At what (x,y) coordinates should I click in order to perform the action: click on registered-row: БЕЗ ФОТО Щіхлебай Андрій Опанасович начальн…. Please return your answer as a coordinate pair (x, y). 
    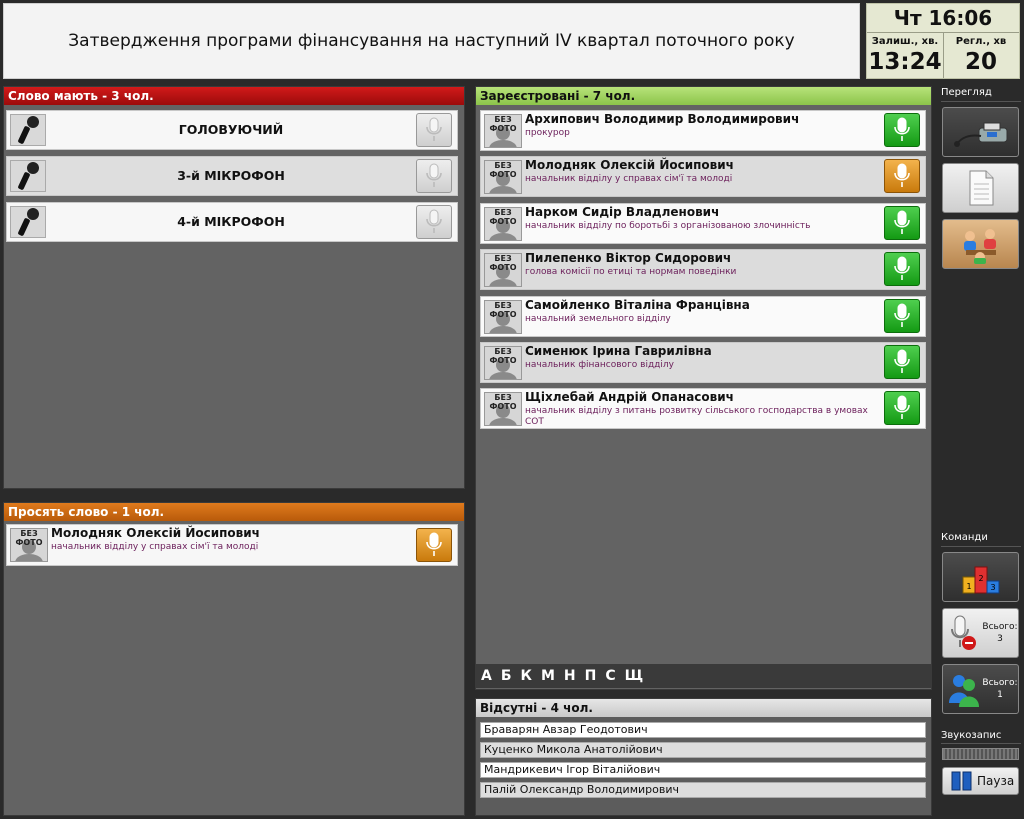
    Looking at the image, I should click on (703, 409).